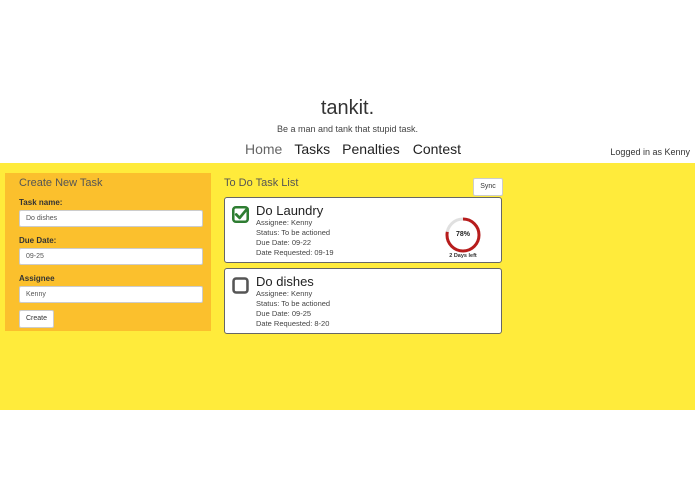 The height and width of the screenshot is (494, 695). I want to click on due-date-label: Due Date:, so click(38, 240).